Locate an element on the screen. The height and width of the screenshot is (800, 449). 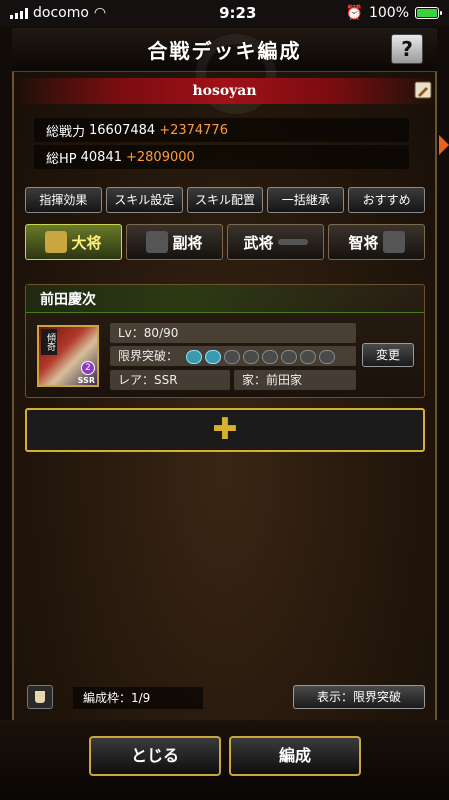
skill-placement-button: スキル配置 is located at coordinates (225, 200).